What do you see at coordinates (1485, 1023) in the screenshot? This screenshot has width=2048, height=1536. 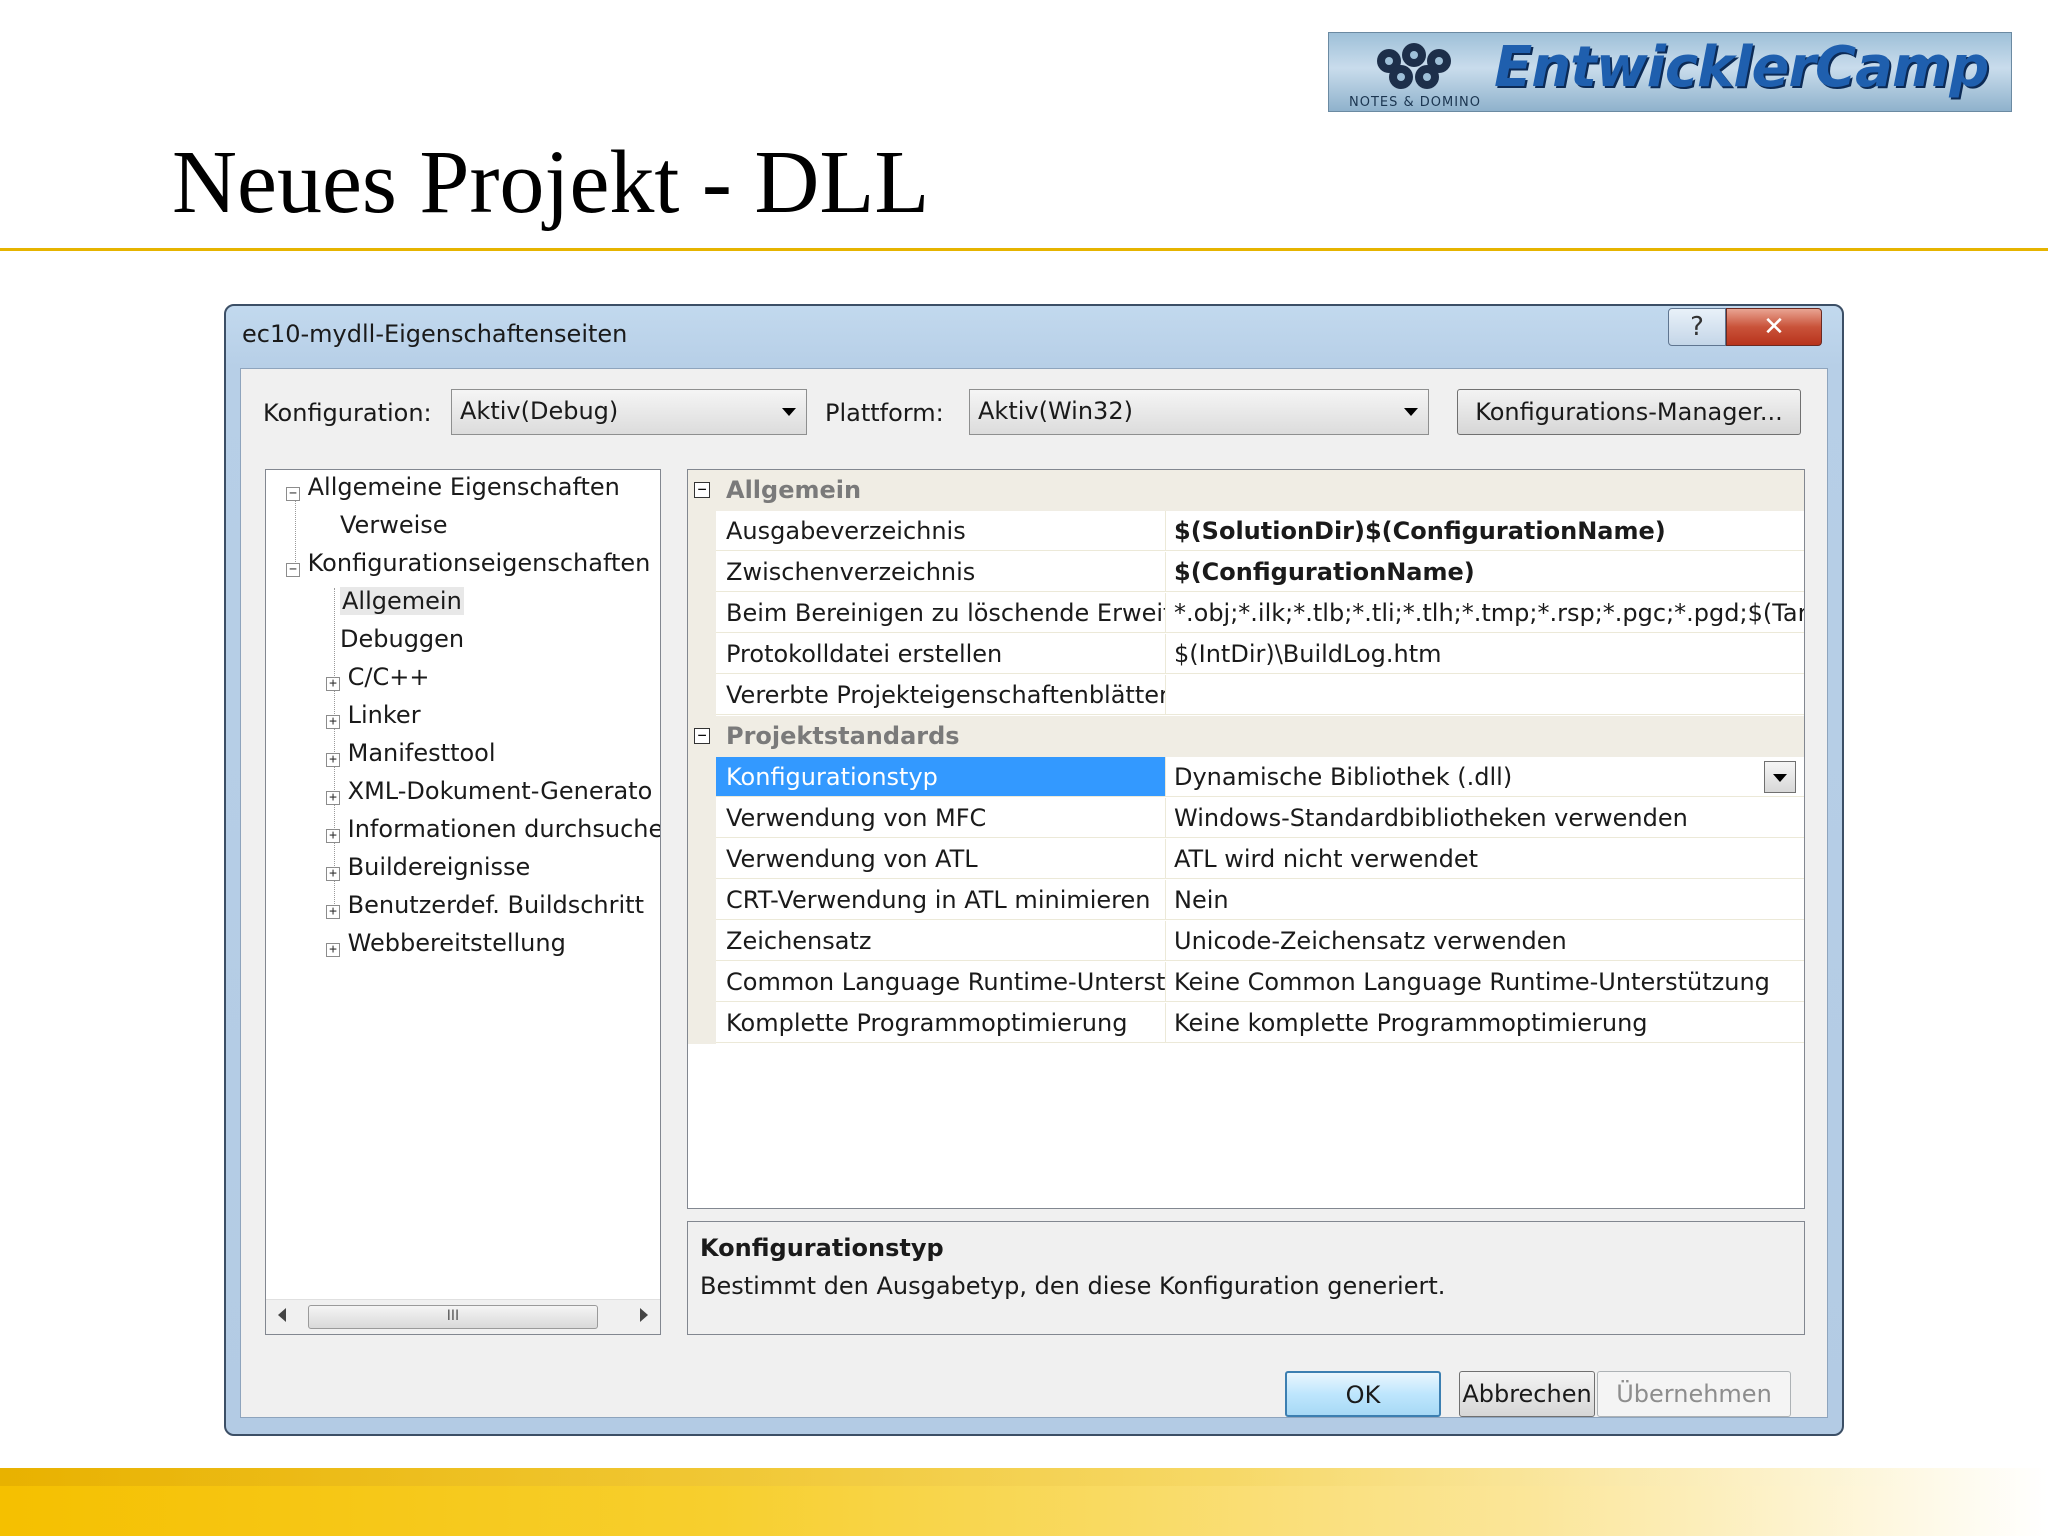 I see `property-value: Keine komplette Programmoptimierung` at bounding box center [1485, 1023].